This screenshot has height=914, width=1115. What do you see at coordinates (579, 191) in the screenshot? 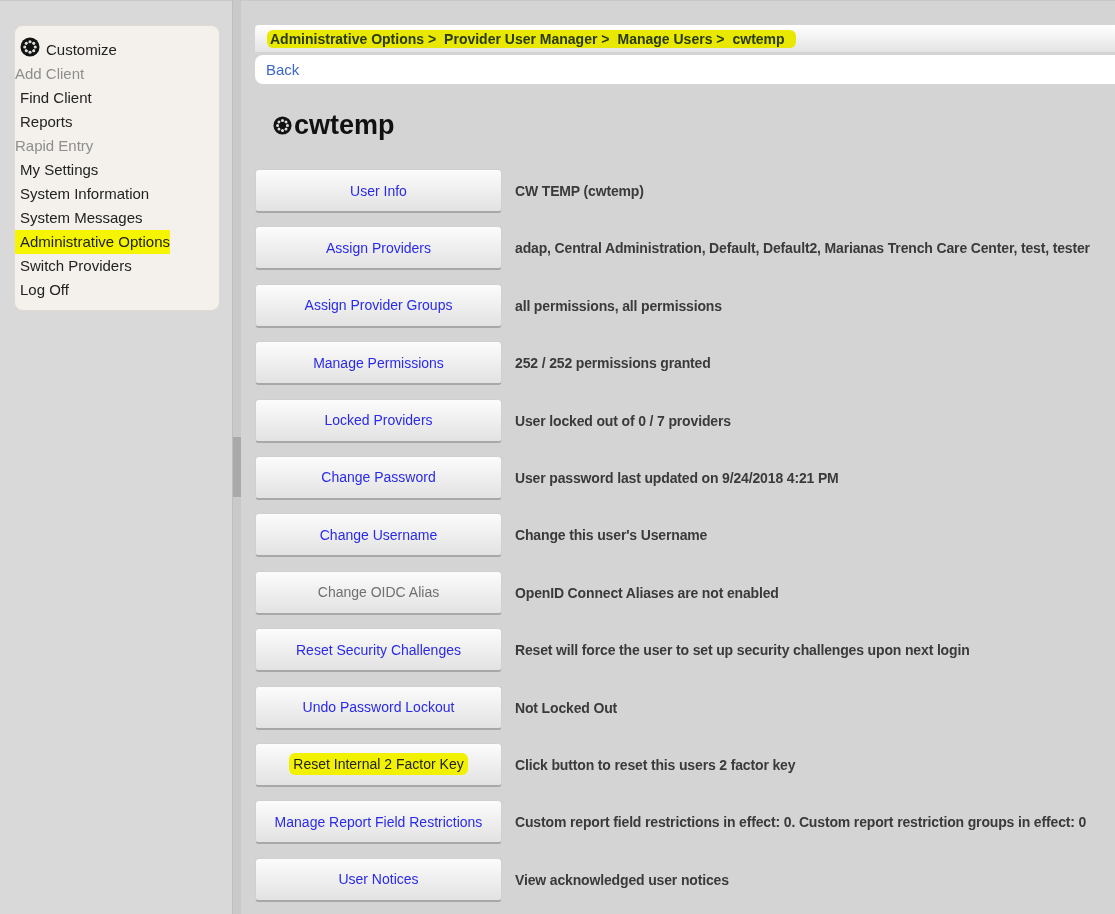
I see `action-description: CW TEMP (cwtemp)` at bounding box center [579, 191].